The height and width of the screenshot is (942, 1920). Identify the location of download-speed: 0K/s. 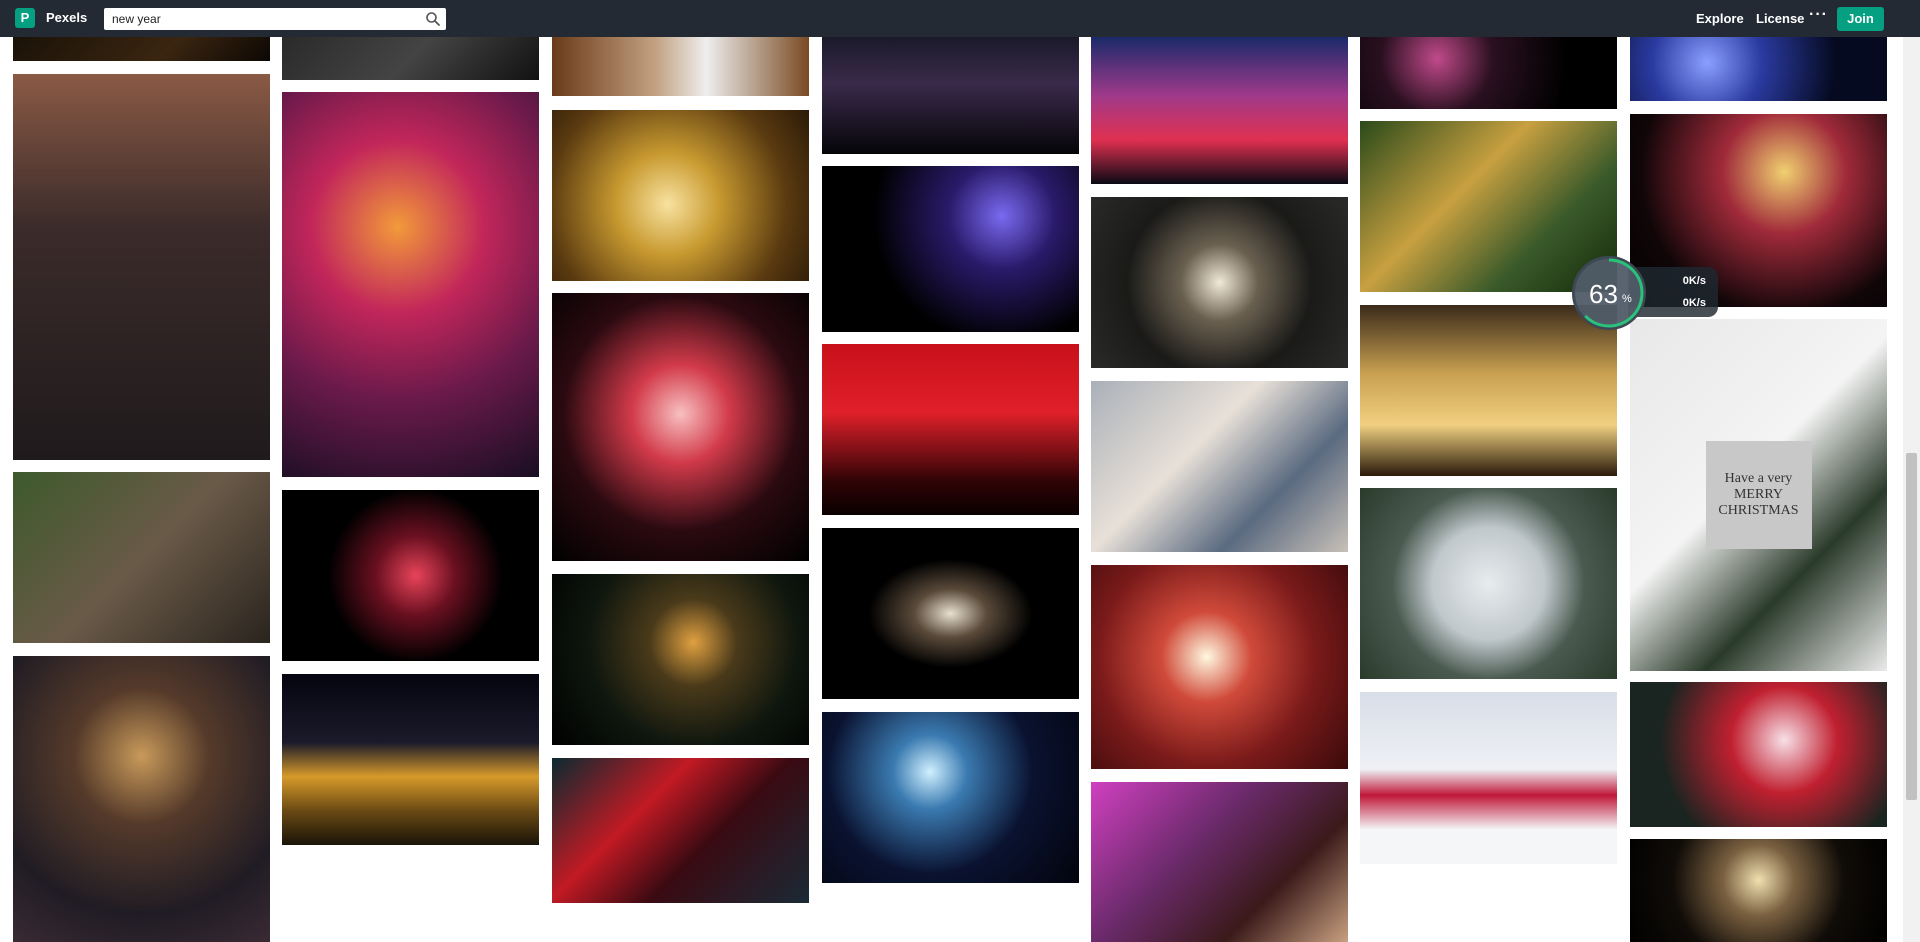
(1694, 303).